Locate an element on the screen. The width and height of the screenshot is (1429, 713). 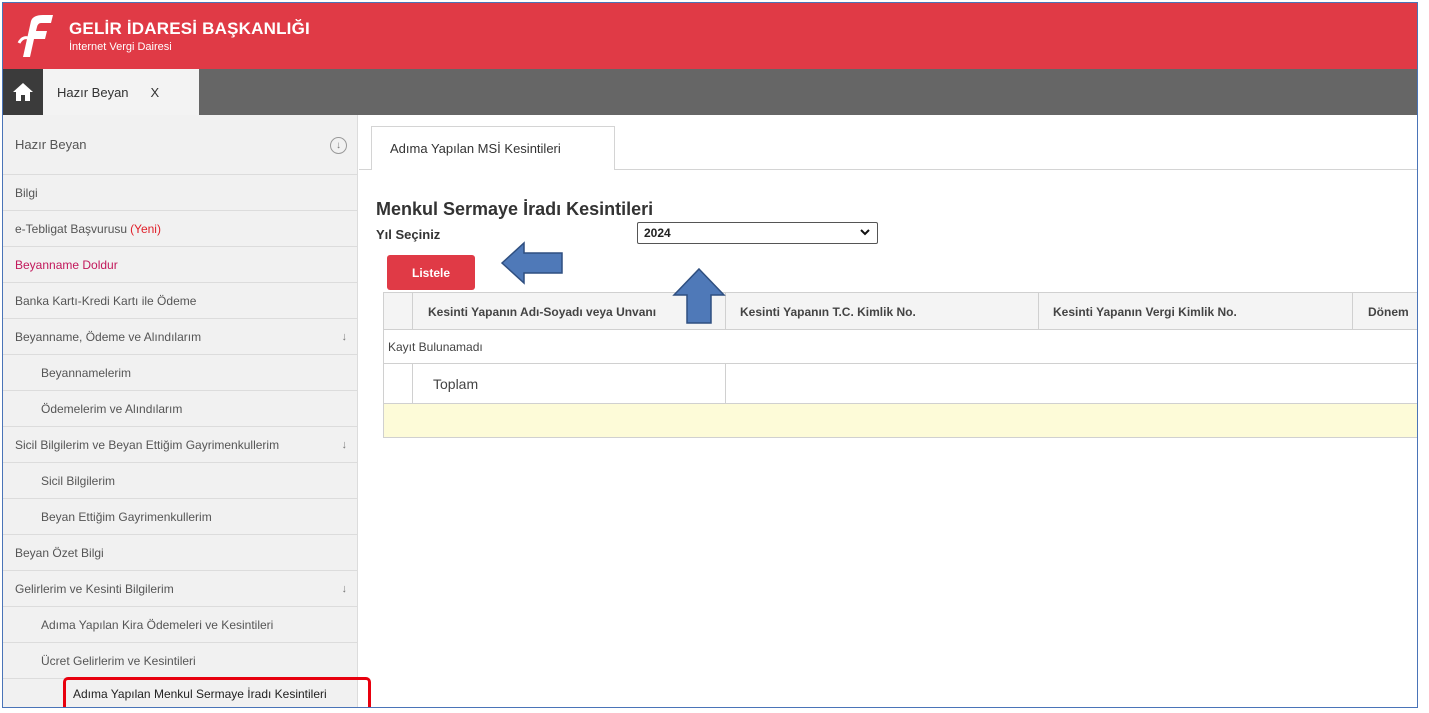
sidebar-item-bilgi: Bilgi is located at coordinates (180, 193).